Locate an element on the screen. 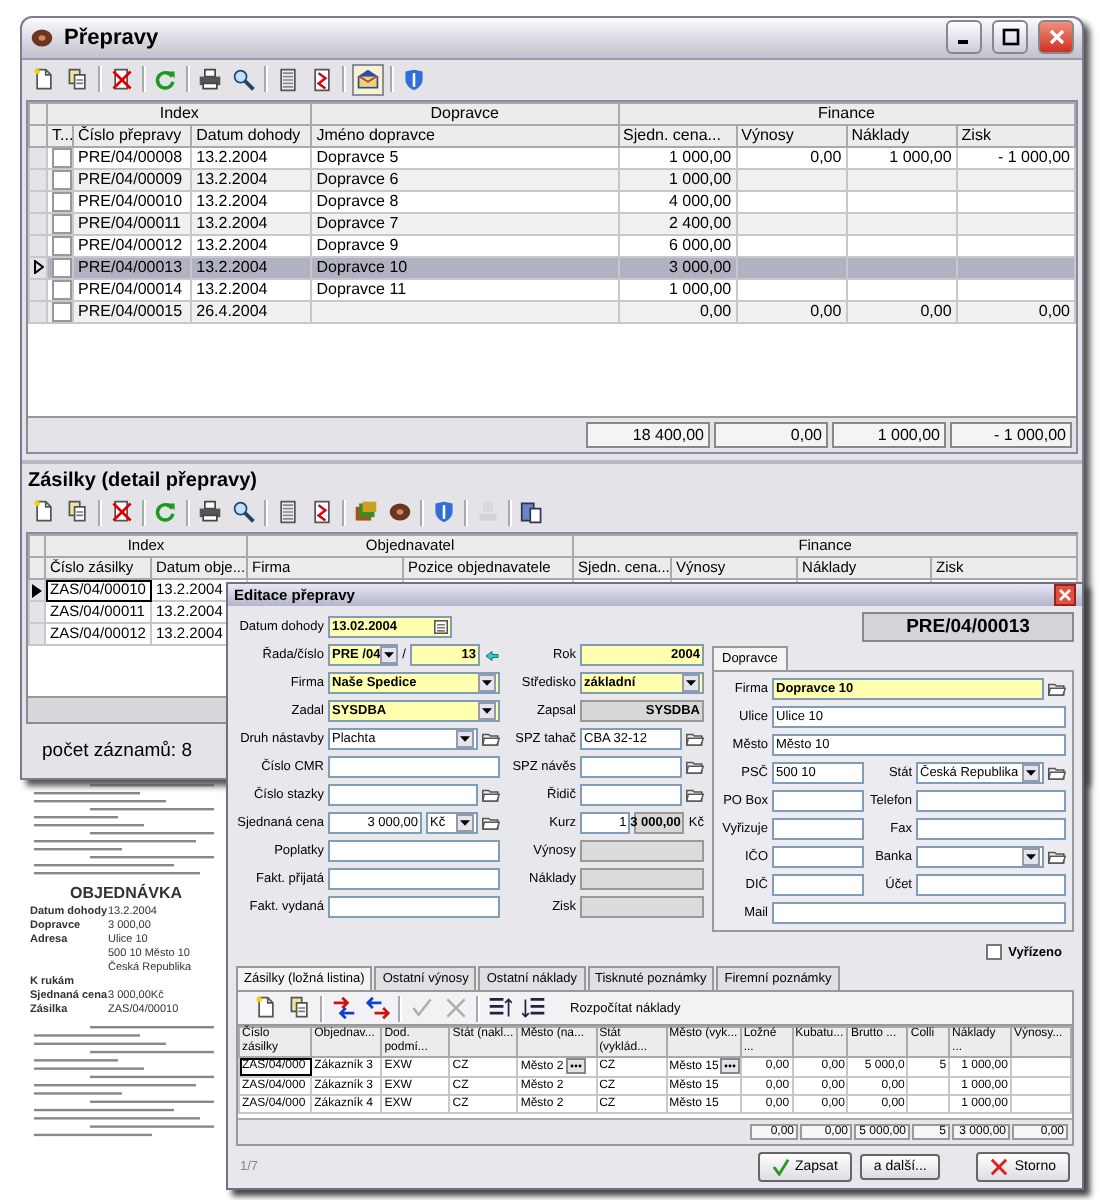 Image resolution: width=1100 pixels, height=1200 pixels. table-cell: Dopravce 6 is located at coordinates (357, 179).